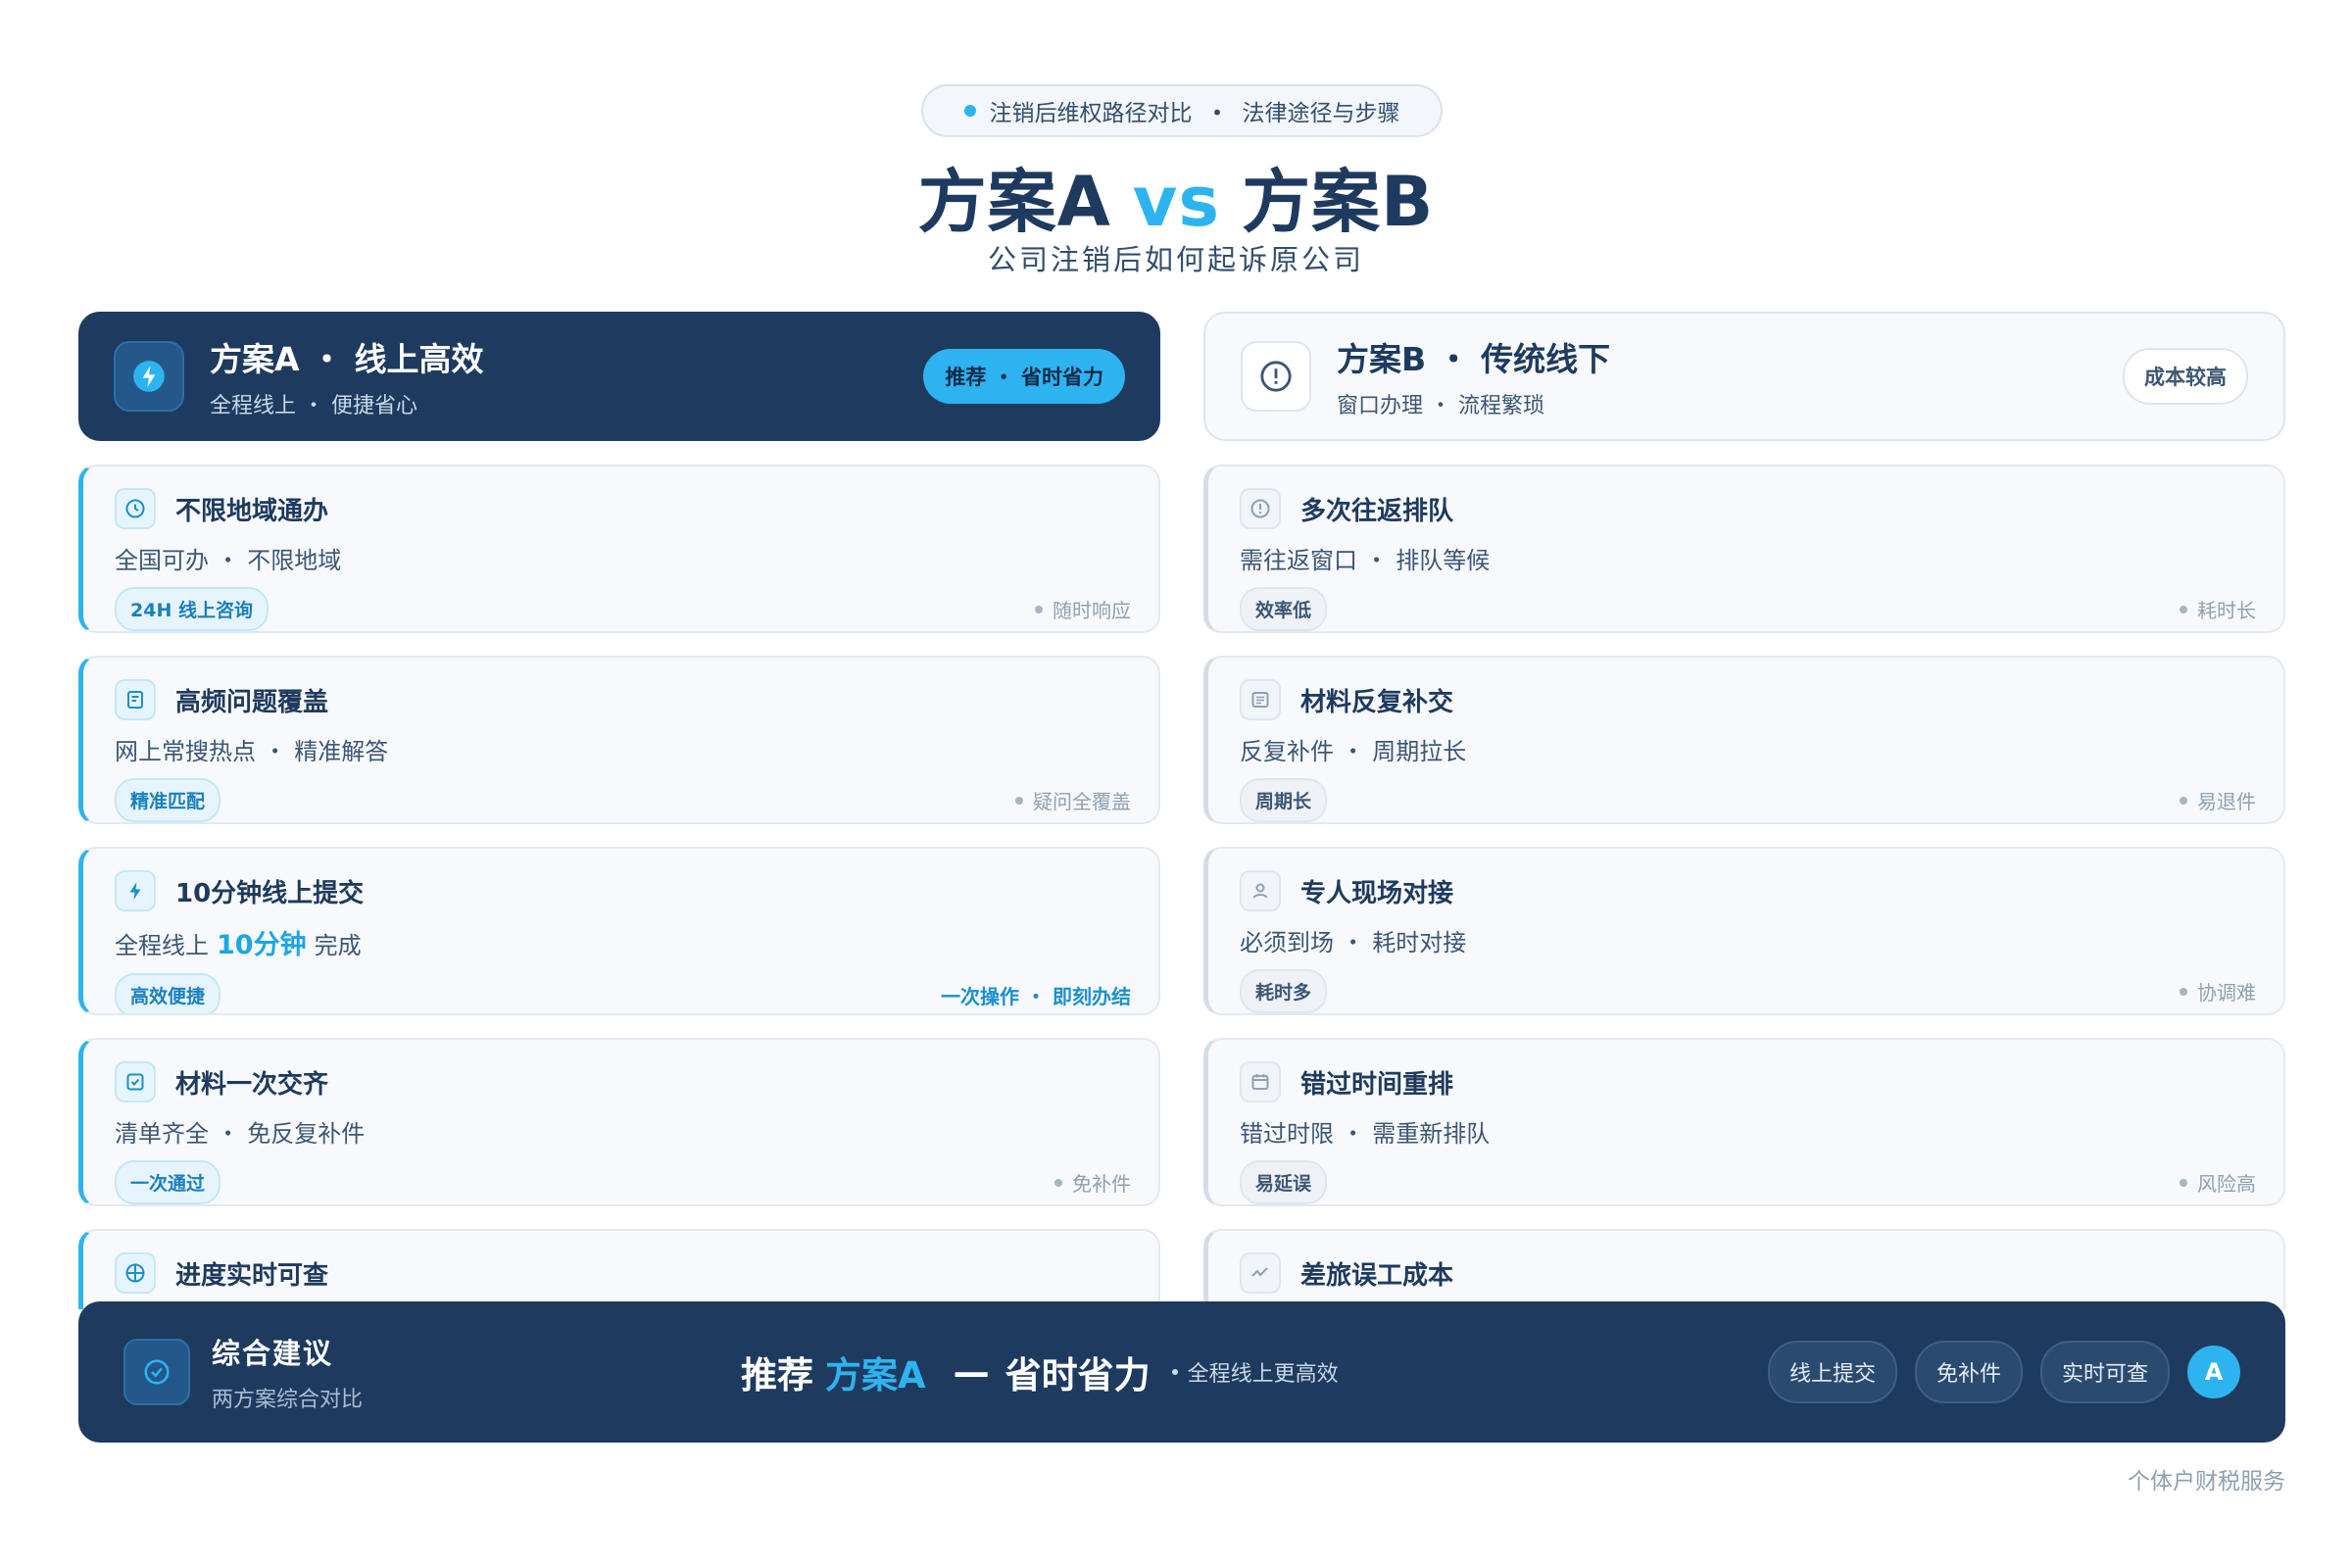  I want to click on feature-card: 多次往返排队 需往返窗口 ・ 排队等候 效率低 耗时长, so click(1744, 549).